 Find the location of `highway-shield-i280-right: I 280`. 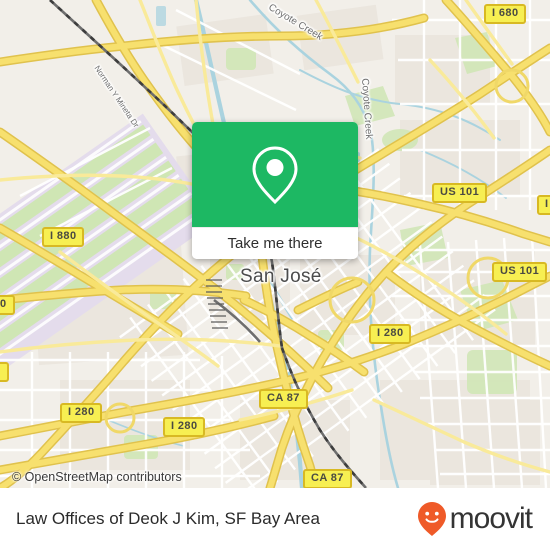

highway-shield-i280-right: I 280 is located at coordinates (390, 334).